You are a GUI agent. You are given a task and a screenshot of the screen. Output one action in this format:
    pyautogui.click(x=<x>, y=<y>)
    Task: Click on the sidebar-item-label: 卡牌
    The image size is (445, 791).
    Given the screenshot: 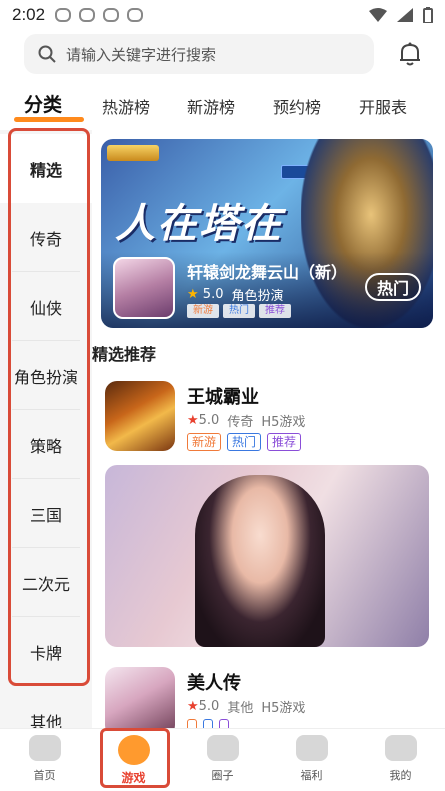 What is the action you would take?
    pyautogui.click(x=45, y=653)
    